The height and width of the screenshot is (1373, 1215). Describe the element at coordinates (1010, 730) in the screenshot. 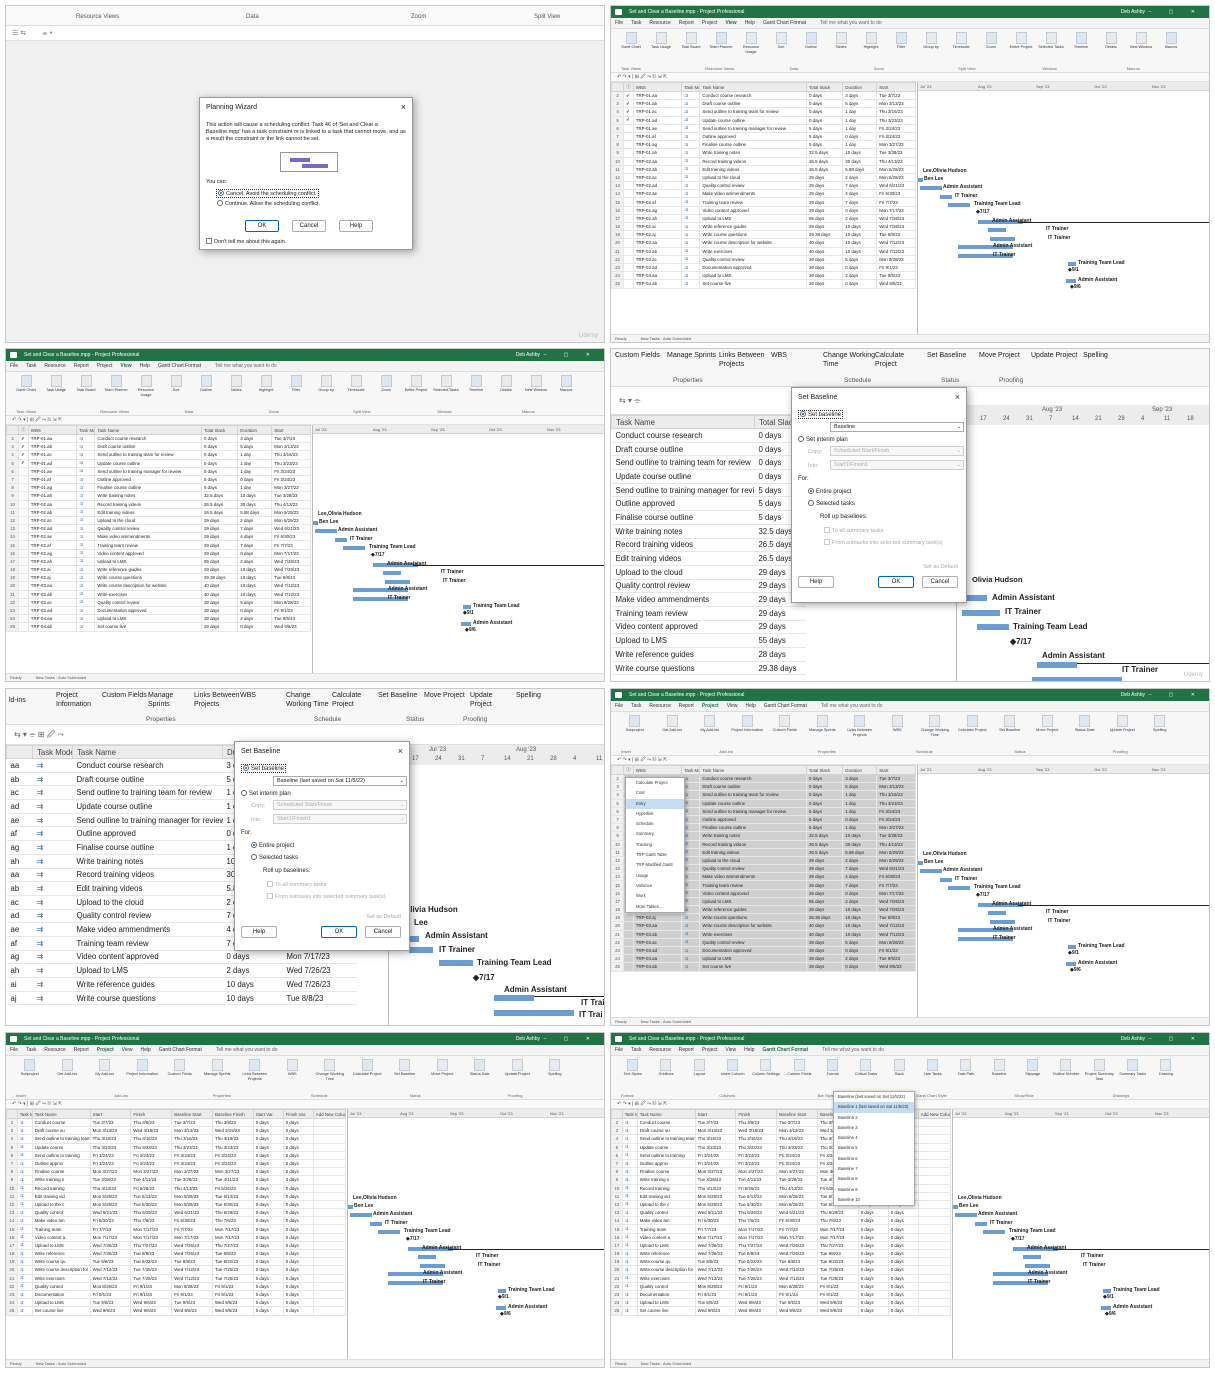

I see `ribbon-button-set-baseline: Set Baseline` at that location.